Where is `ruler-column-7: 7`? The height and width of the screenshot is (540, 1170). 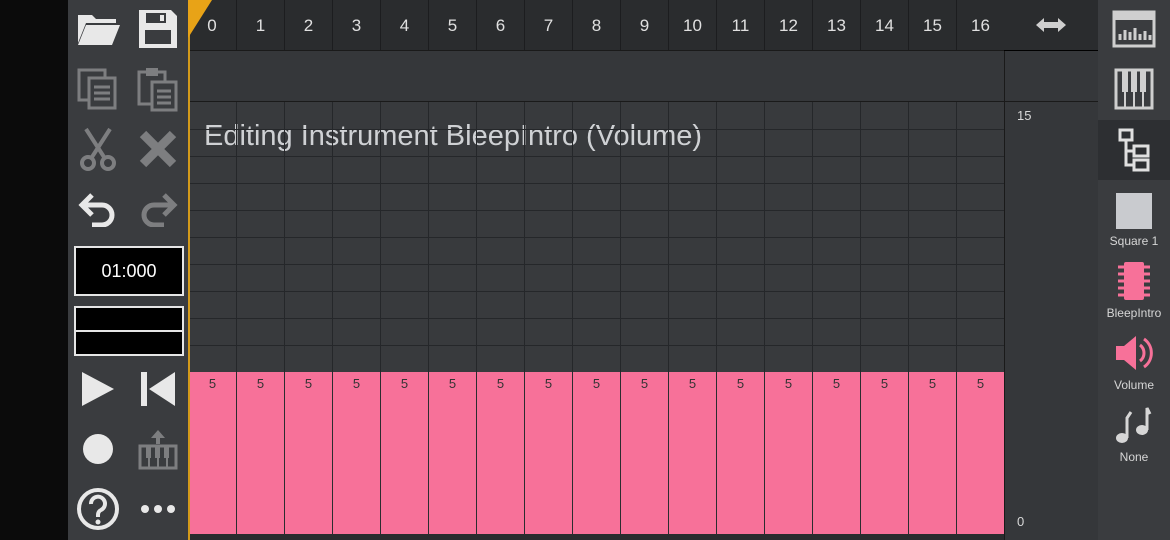 ruler-column-7: 7 is located at coordinates (548, 25).